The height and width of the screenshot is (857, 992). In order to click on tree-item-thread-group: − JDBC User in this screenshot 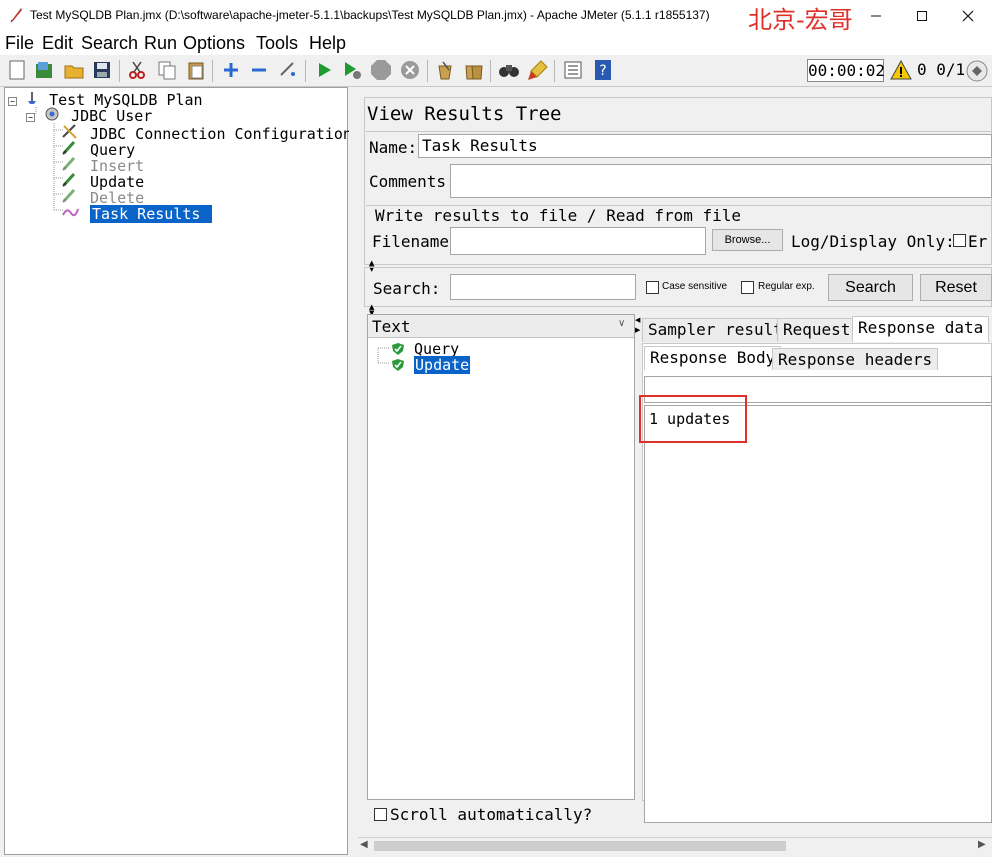, I will do `click(89, 115)`.